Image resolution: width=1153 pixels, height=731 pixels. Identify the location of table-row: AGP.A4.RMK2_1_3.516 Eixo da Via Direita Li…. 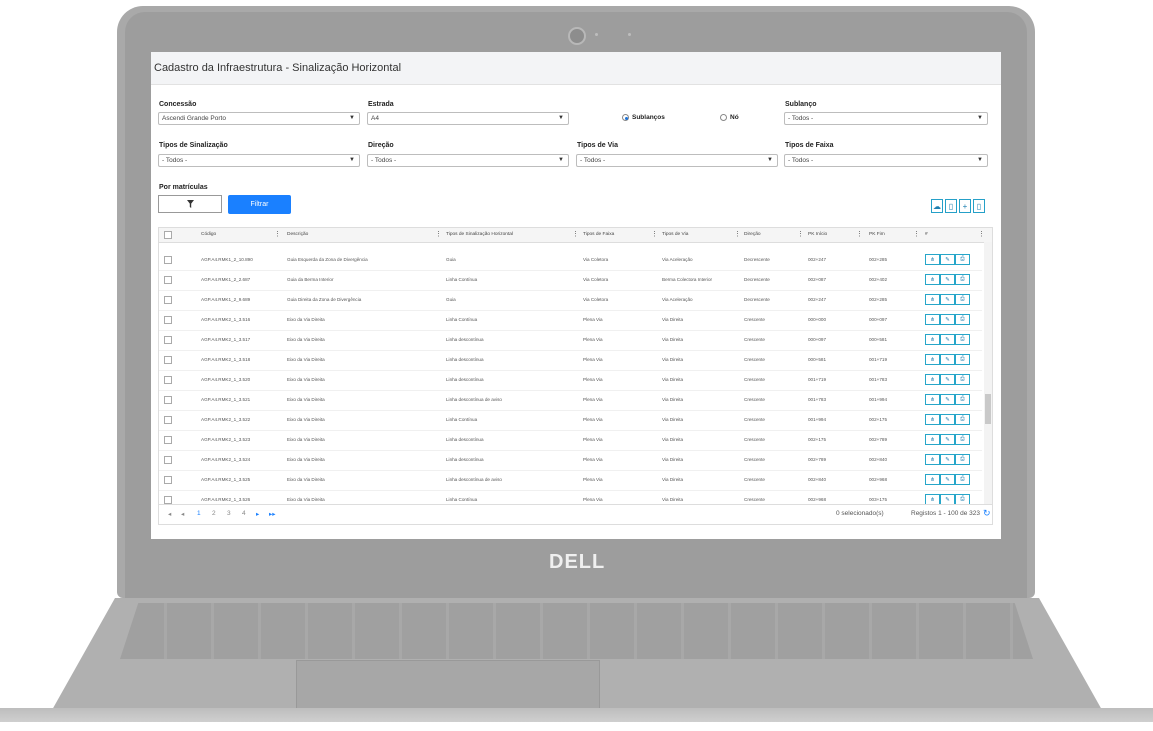
(570, 320).